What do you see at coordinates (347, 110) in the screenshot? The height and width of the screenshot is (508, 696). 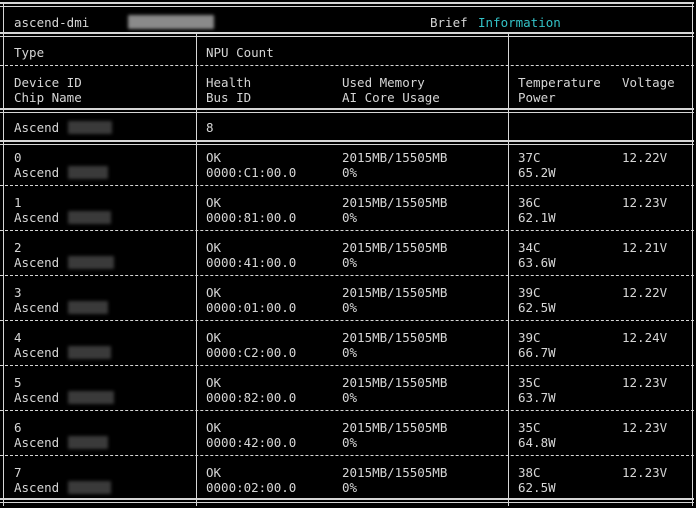 I see `separator-column-header` at bounding box center [347, 110].